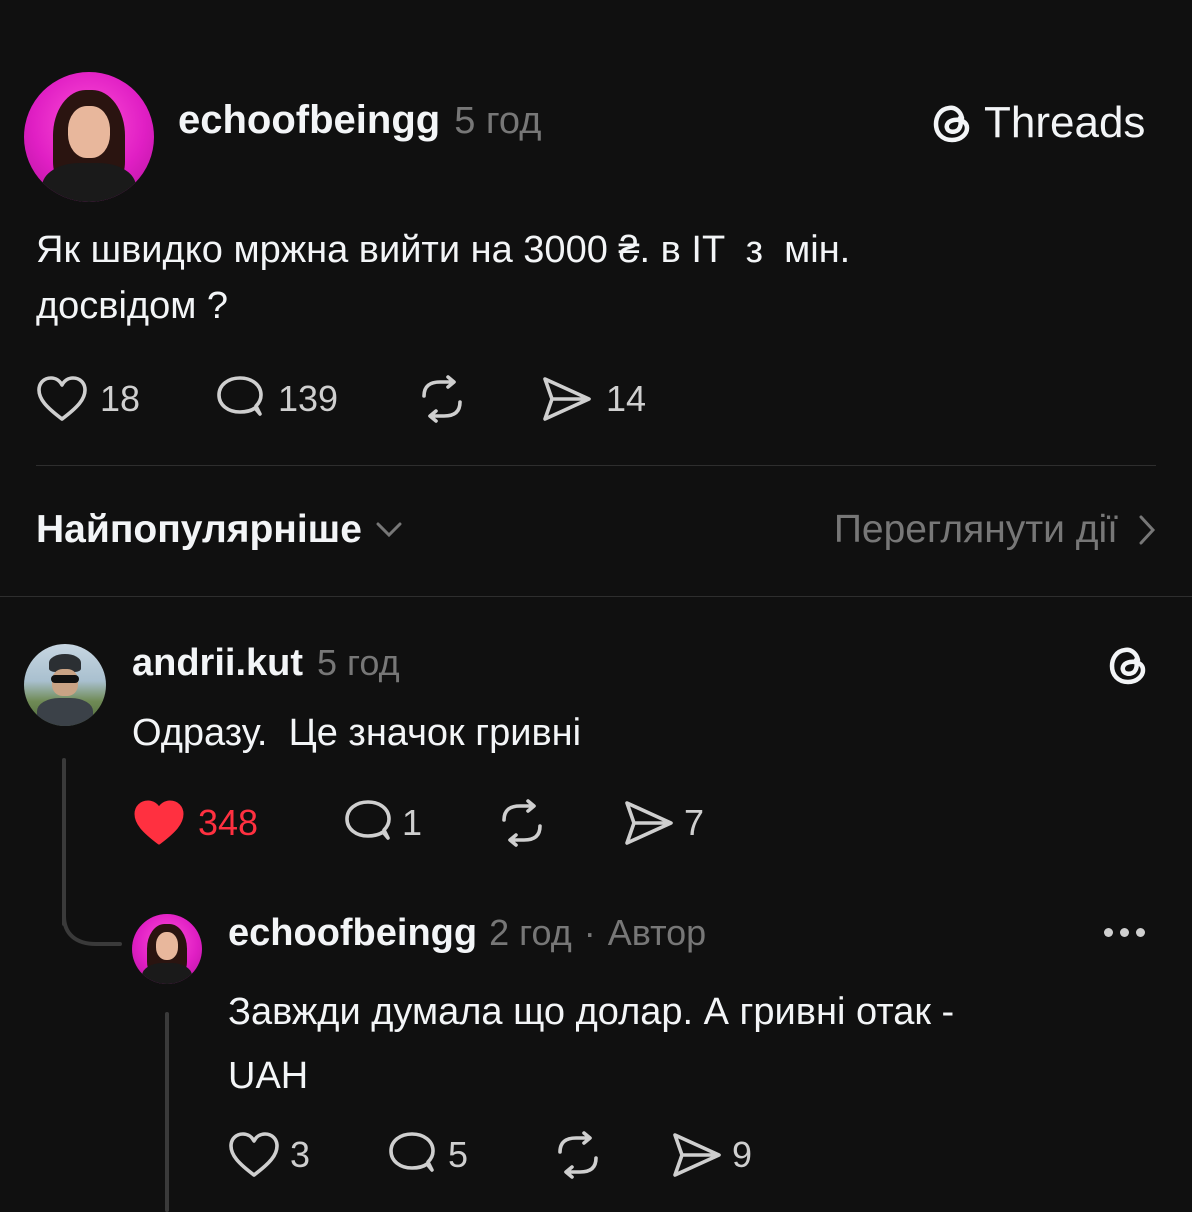 The height and width of the screenshot is (1212, 1192). What do you see at coordinates (530, 932) in the screenshot?
I see `reply2-time: 2 год` at bounding box center [530, 932].